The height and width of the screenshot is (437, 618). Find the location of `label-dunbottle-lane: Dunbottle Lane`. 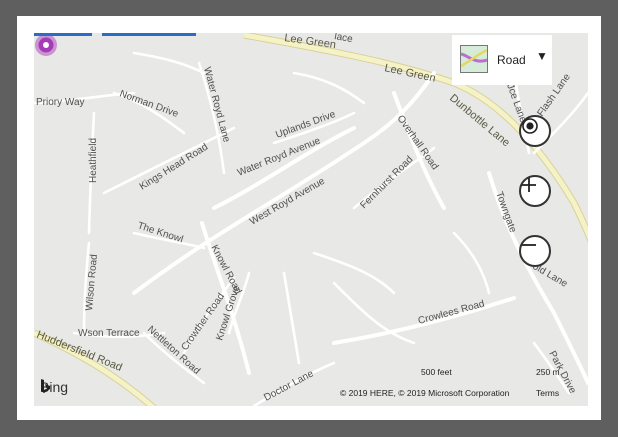

label-dunbottle-lane: Dunbottle Lane is located at coordinates (479, 120).